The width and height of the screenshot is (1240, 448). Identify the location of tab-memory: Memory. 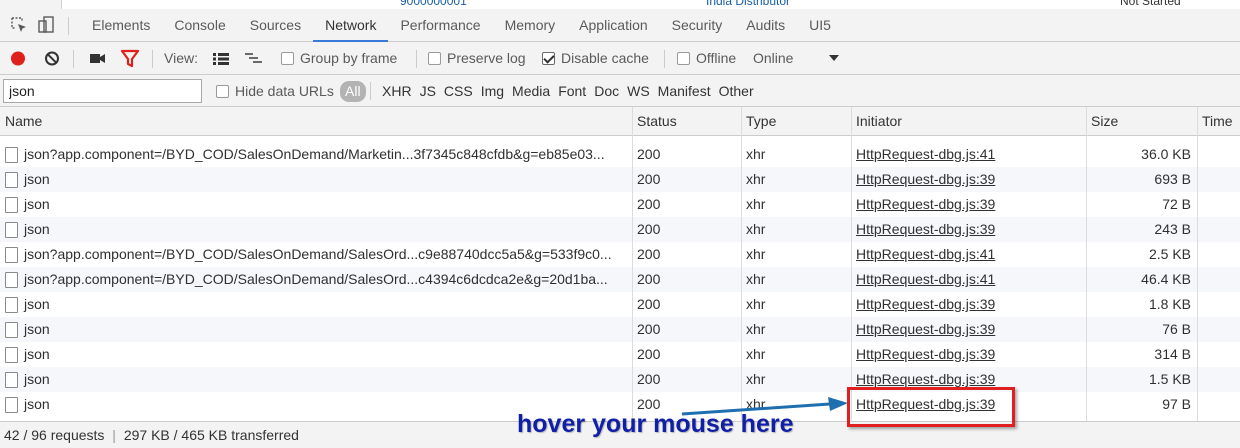
(530, 25).